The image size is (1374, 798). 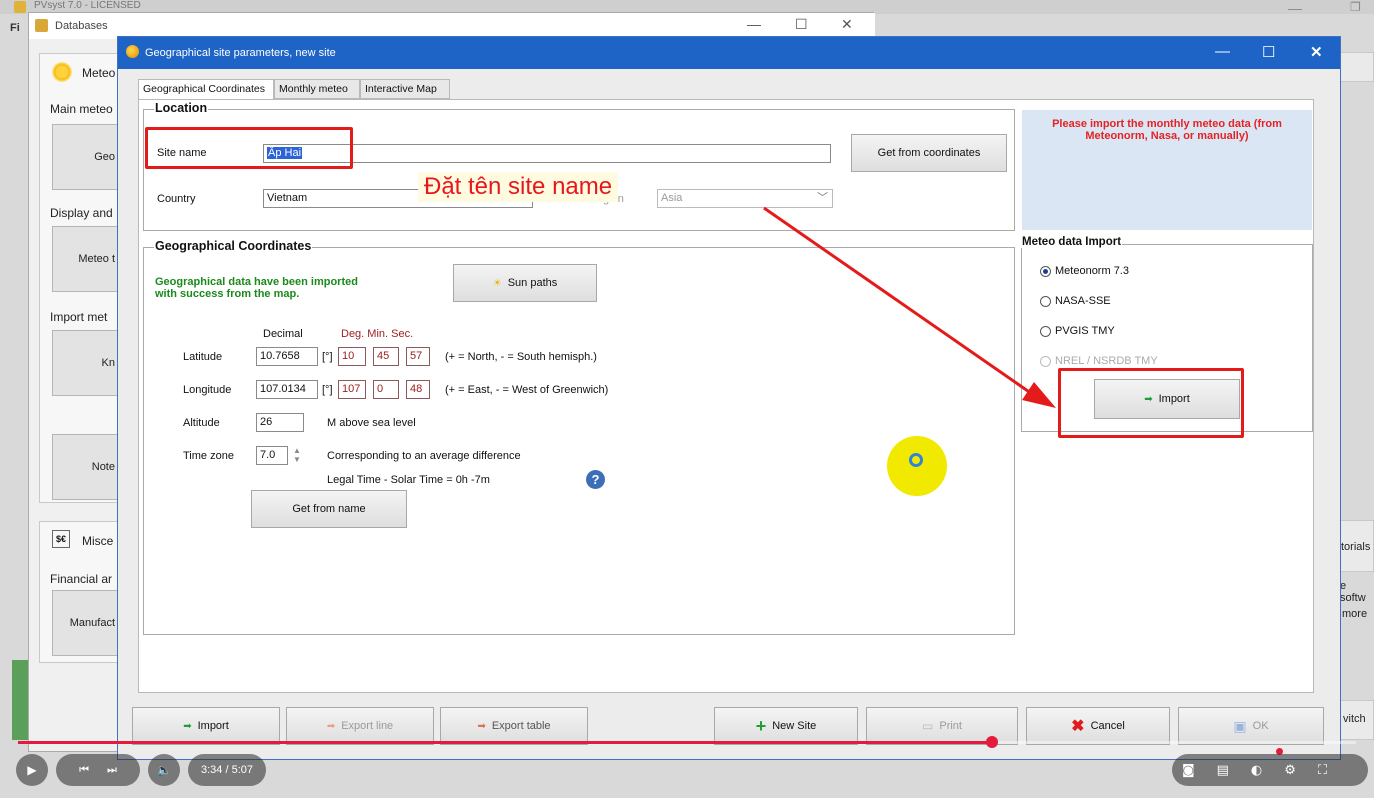 What do you see at coordinates (112, 770) in the screenshot?
I see `next-icon: ⏭` at bounding box center [112, 770].